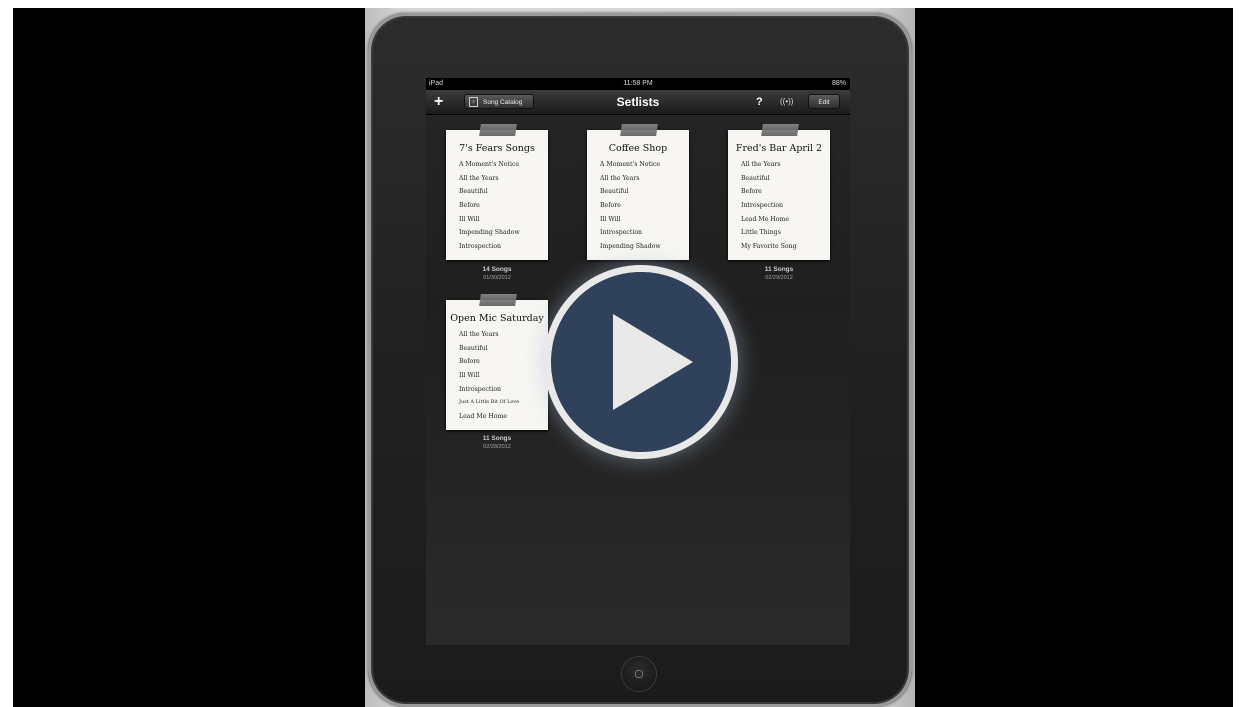 This screenshot has width=1246, height=707. What do you see at coordinates (497, 447) in the screenshot?
I see `setlist-date: 02/28/2012` at bounding box center [497, 447].